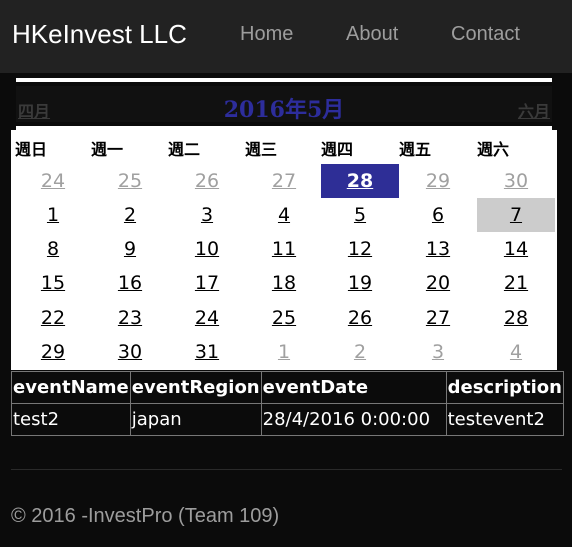  Describe the element at coordinates (534, 110) in the screenshot. I see `next-month-link: 六月` at that location.